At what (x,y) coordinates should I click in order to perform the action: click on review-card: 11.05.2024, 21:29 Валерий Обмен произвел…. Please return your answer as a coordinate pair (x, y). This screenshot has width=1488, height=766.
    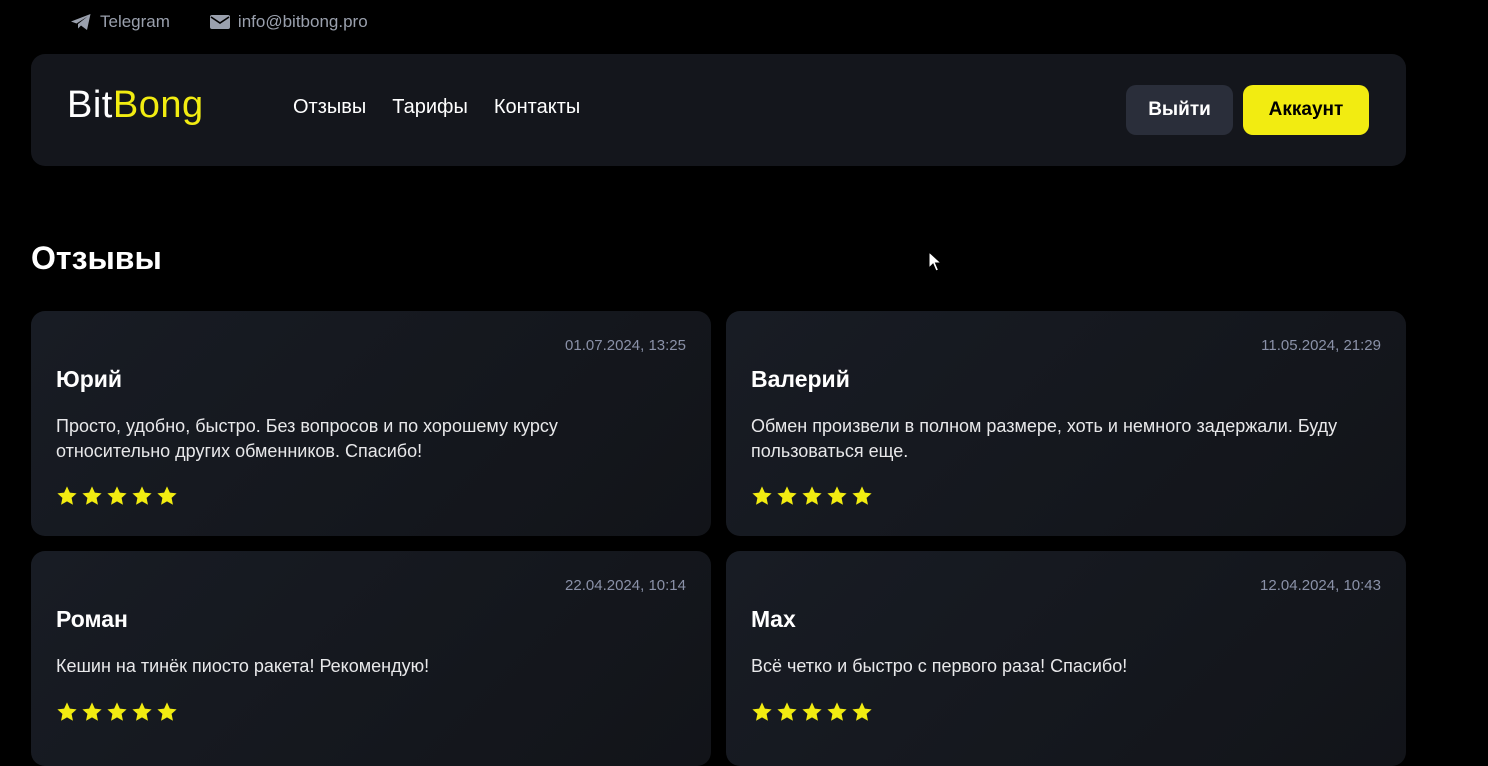
    Looking at the image, I should click on (1066, 423).